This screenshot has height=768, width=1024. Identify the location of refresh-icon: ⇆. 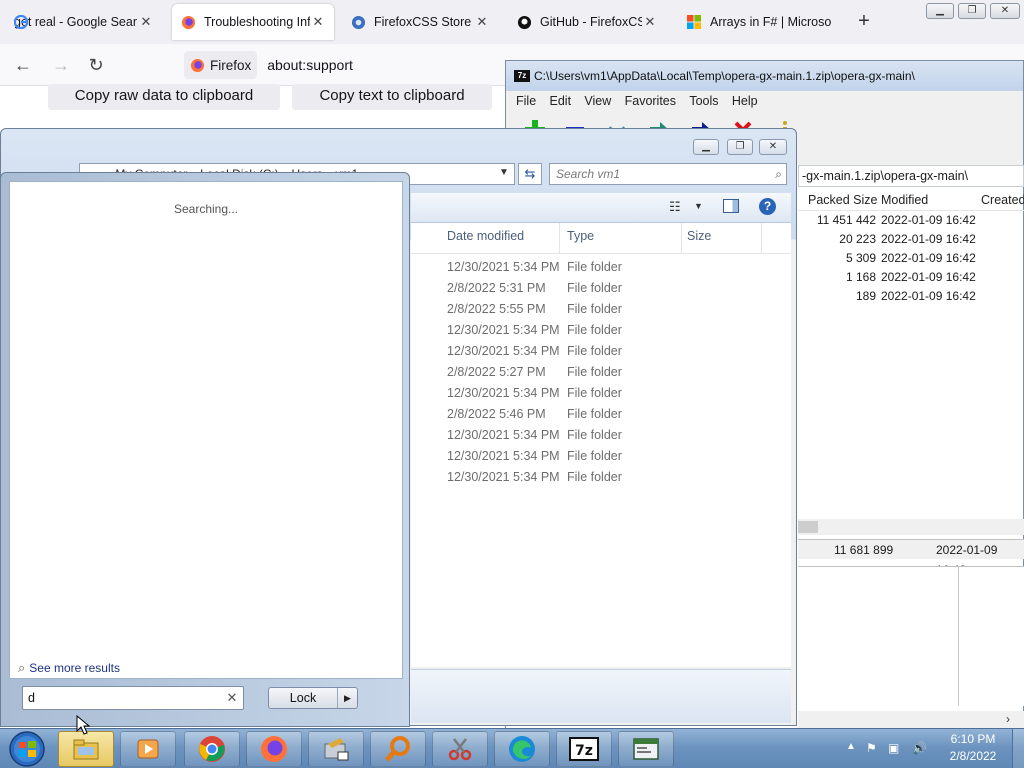
(530, 174).